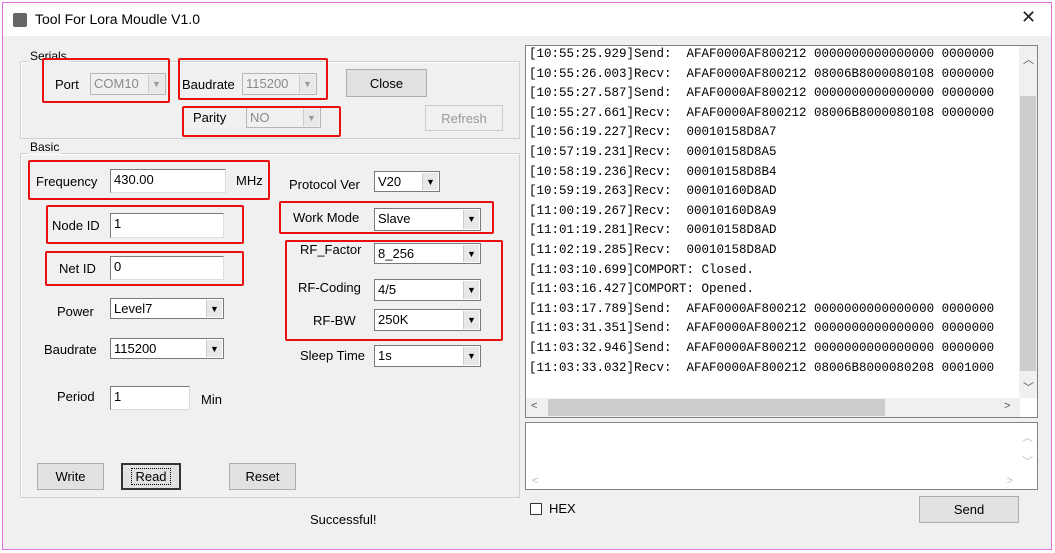 This screenshot has width=1055, height=553. What do you see at coordinates (653, 230) in the screenshot?
I see `log-line: [11:01:19.281]Recv: 00010158D8AD` at bounding box center [653, 230].